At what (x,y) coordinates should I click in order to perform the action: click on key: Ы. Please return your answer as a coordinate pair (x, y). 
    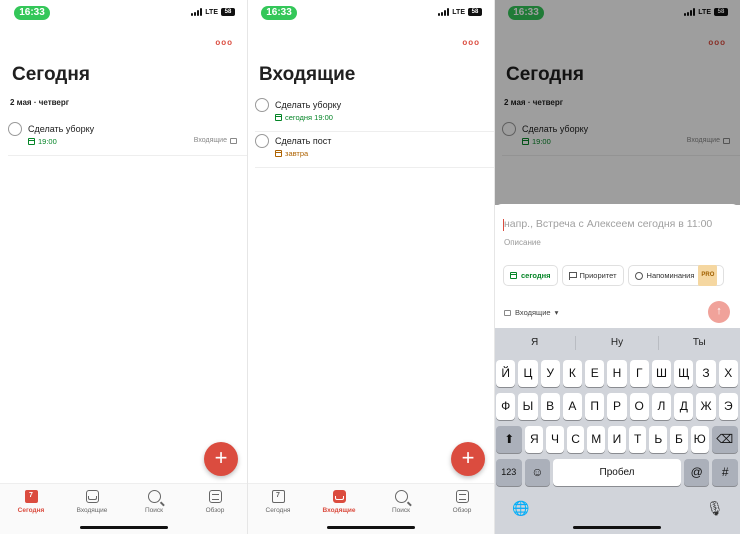
    Looking at the image, I should click on (528, 406).